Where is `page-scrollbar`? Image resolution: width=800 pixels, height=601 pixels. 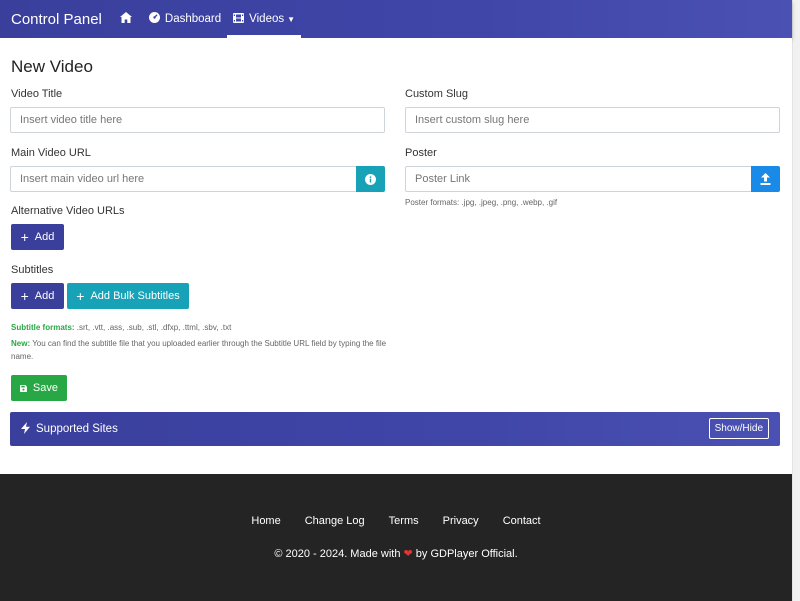 page-scrollbar is located at coordinates (796, 300).